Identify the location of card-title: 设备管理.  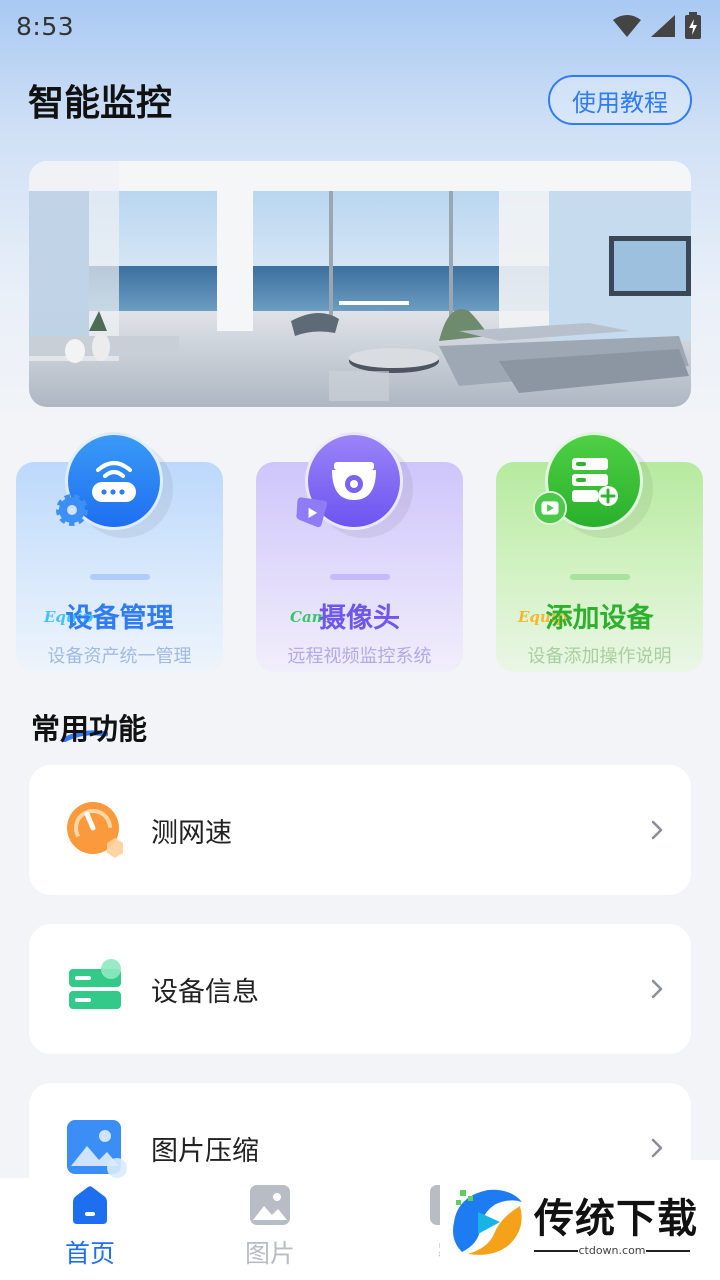
(119, 618).